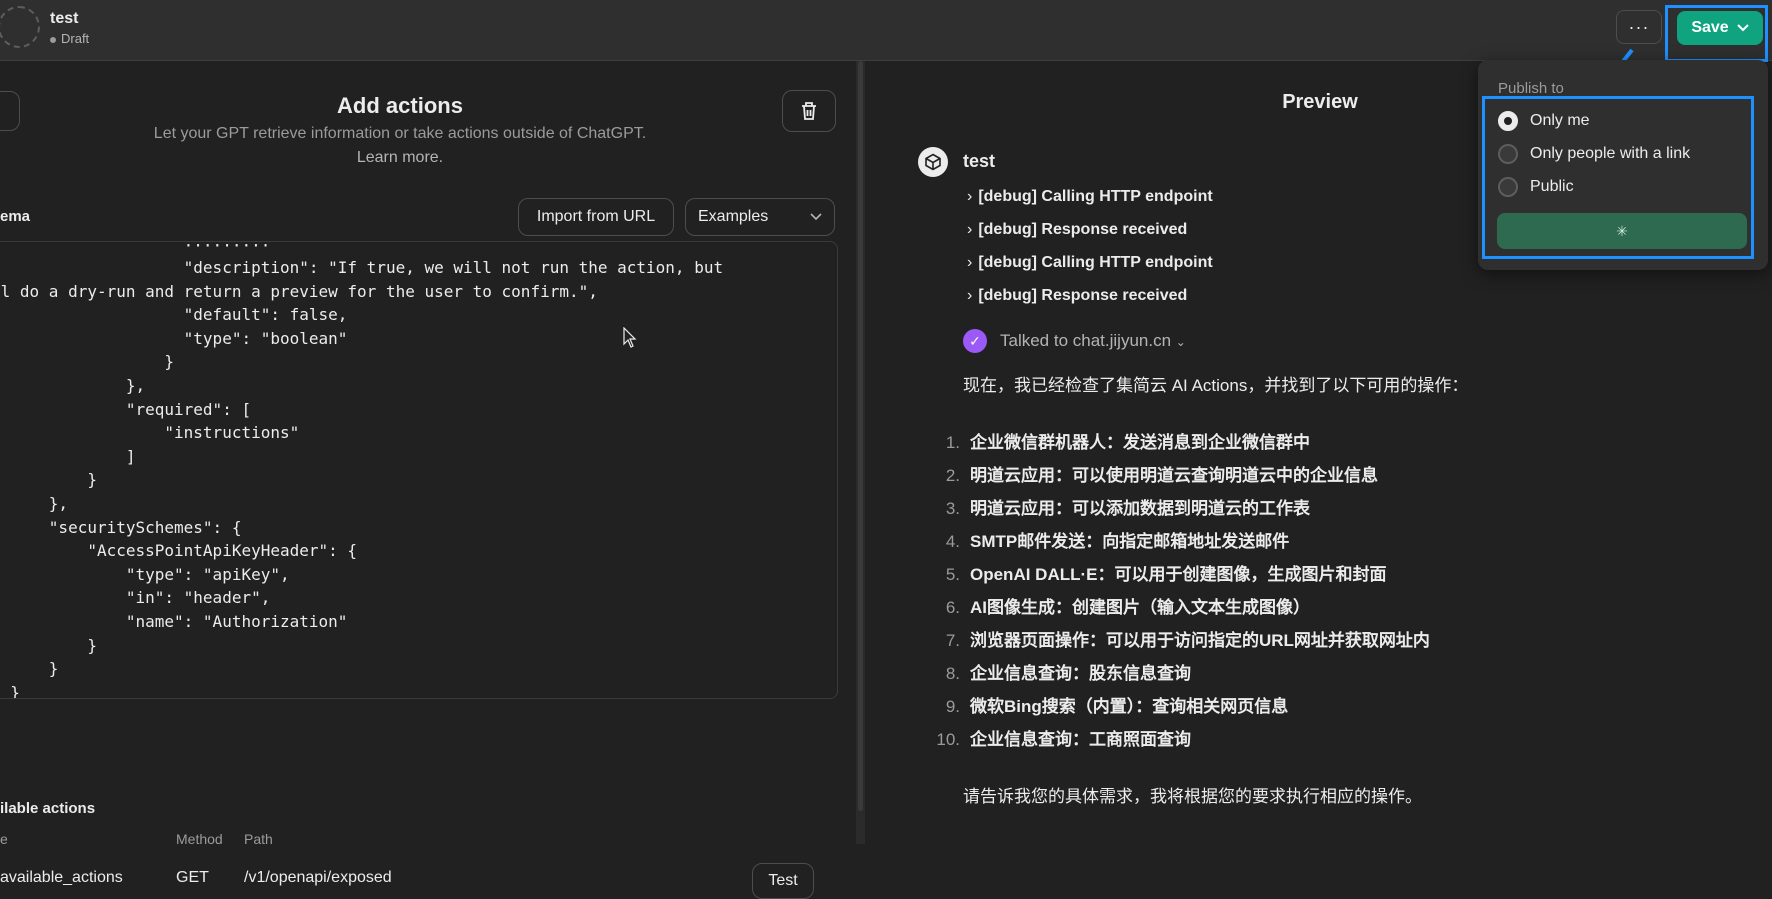 The height and width of the screenshot is (899, 1772). What do you see at coordinates (1080, 673) in the screenshot?
I see `list-item-text: 企业信息查询：股东信息查询` at bounding box center [1080, 673].